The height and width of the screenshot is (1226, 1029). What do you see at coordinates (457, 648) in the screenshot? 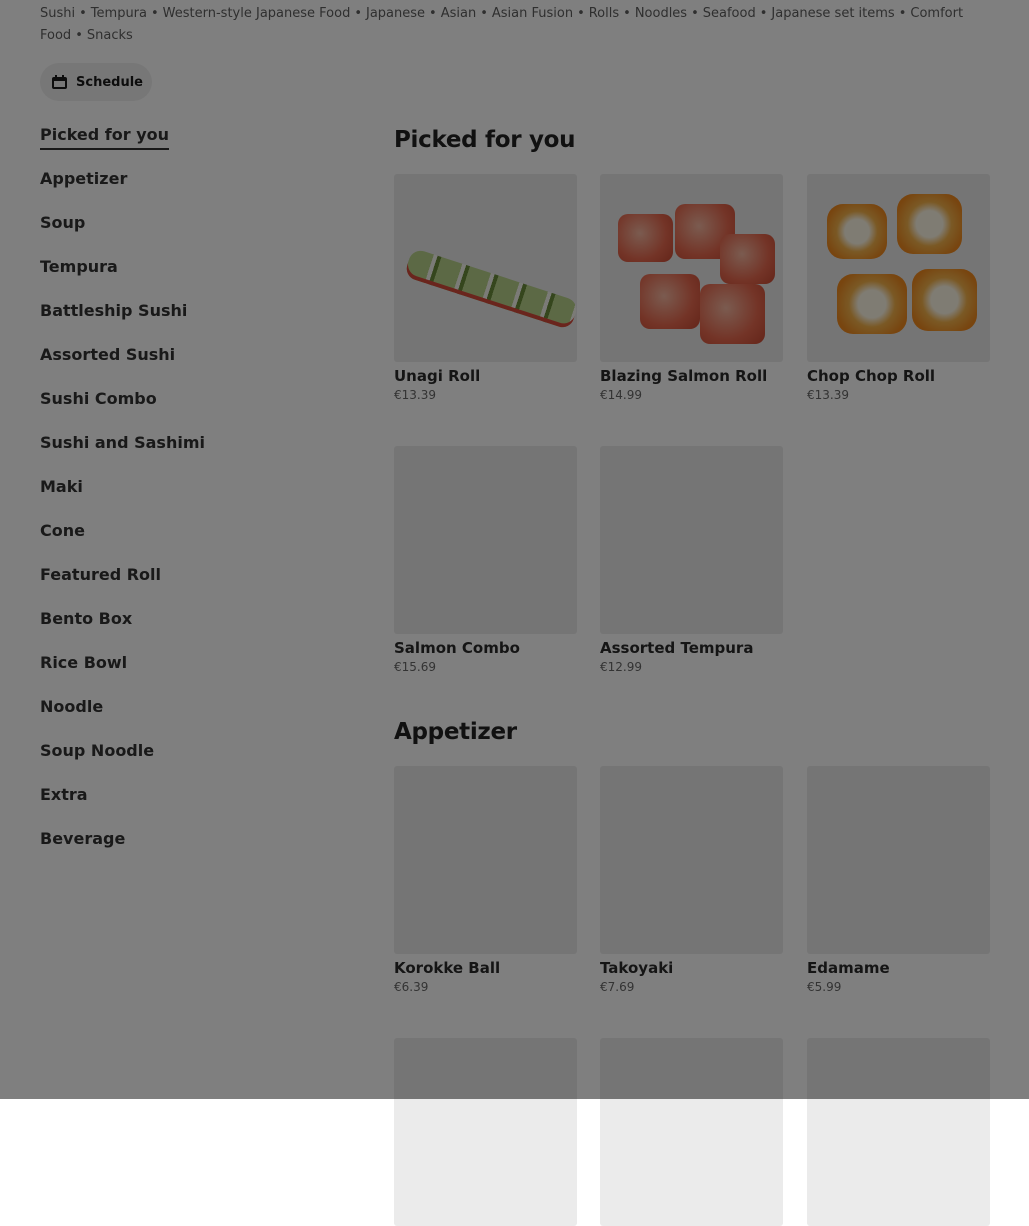
I see `menu-item-name: Salmon Combo` at bounding box center [457, 648].